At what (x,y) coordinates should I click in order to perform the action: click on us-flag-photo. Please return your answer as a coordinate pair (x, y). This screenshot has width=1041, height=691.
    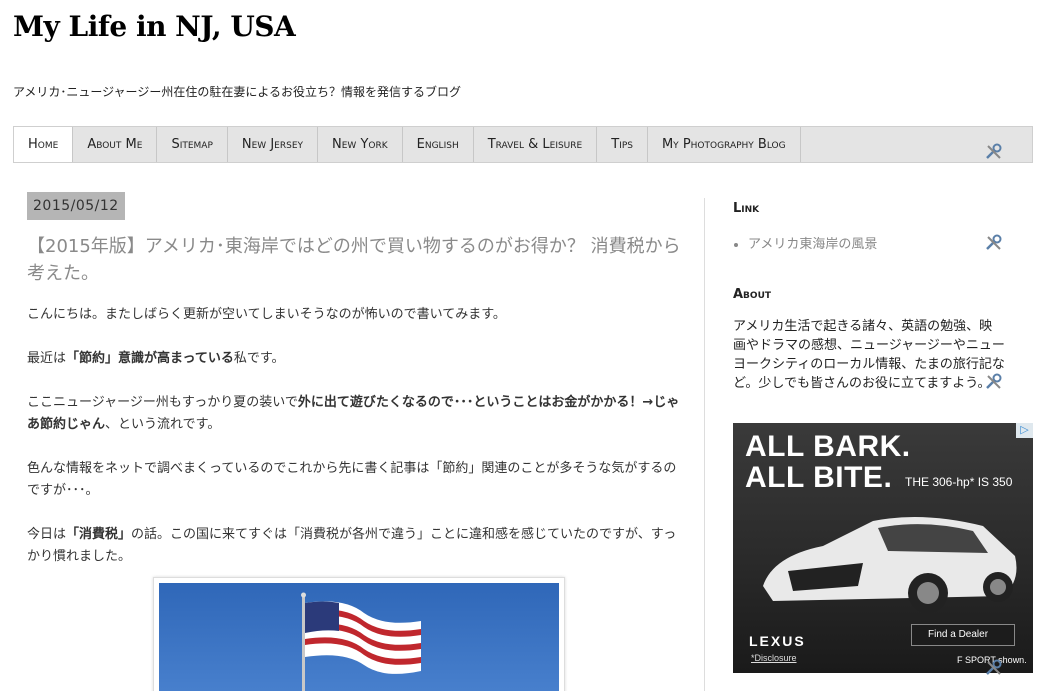
    Looking at the image, I should click on (359, 637).